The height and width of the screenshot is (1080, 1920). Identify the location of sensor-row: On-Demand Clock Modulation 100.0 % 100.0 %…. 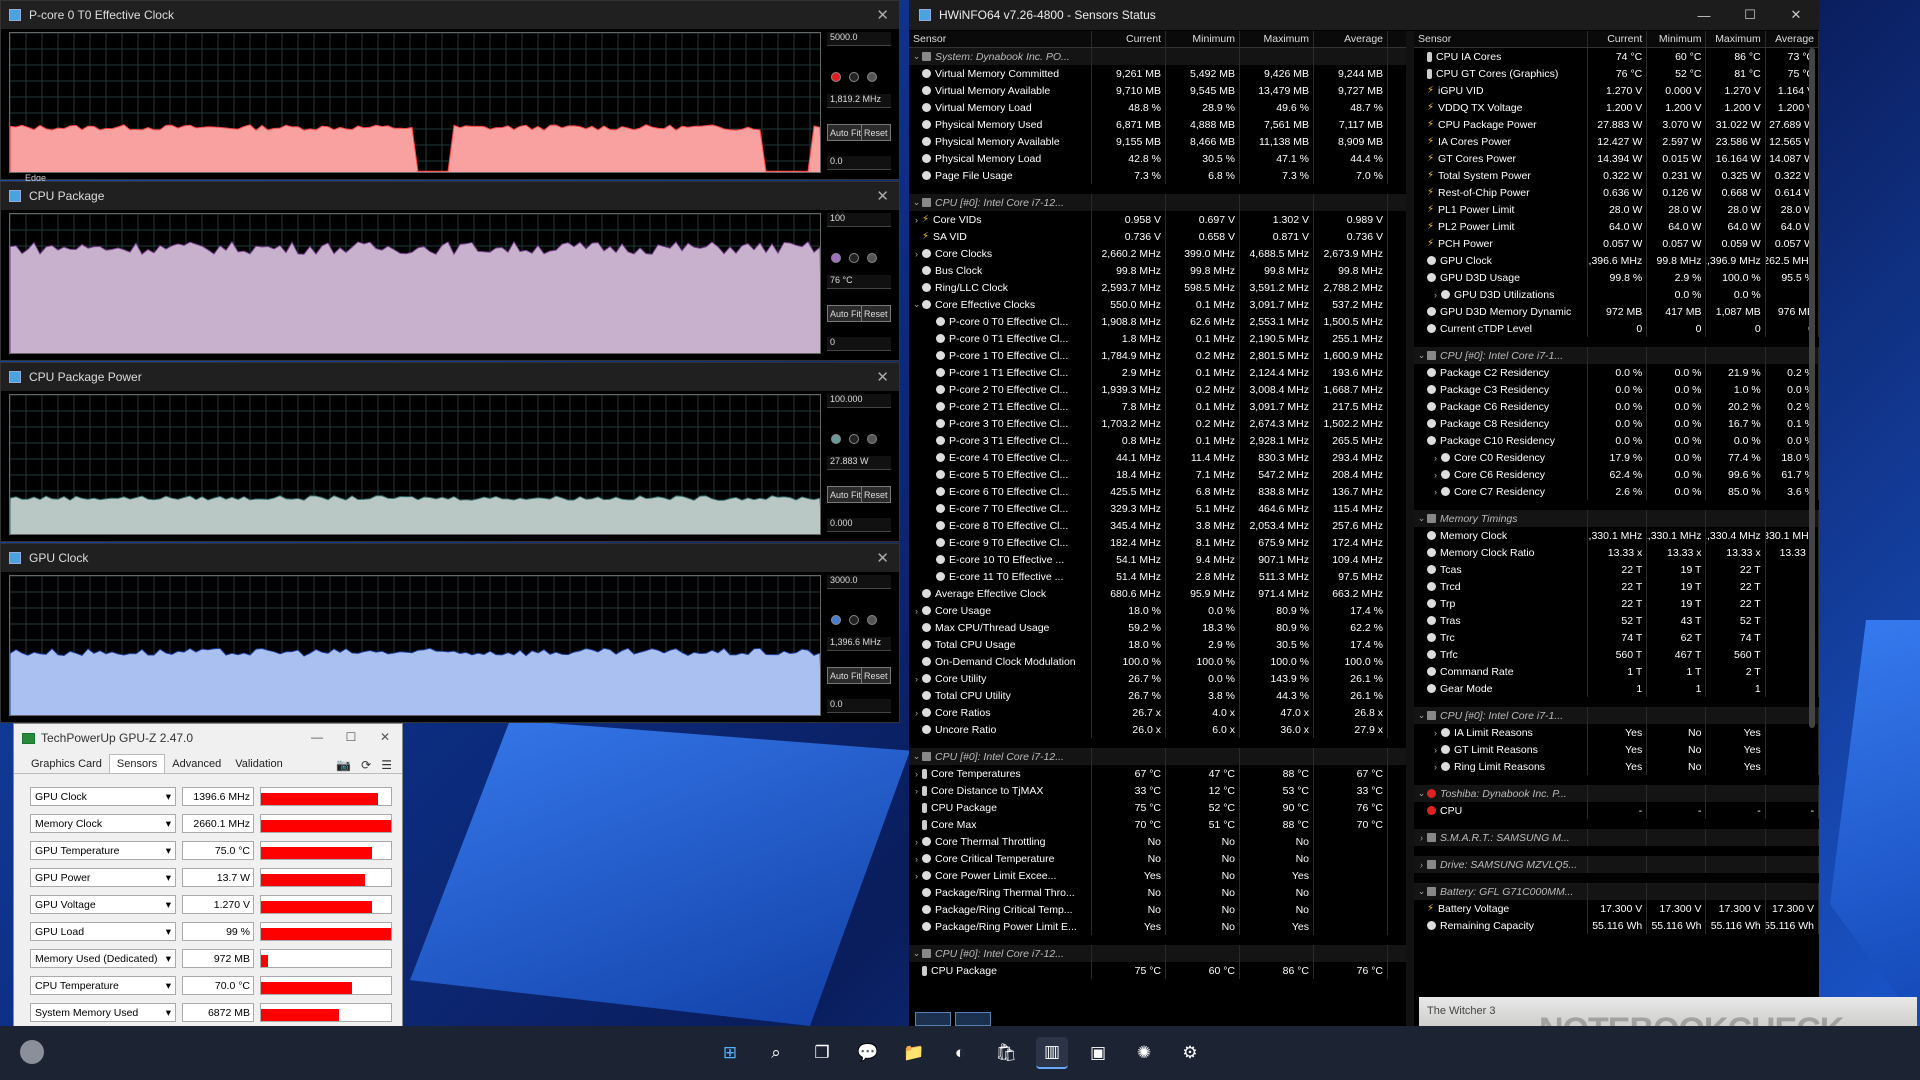
(1157, 661).